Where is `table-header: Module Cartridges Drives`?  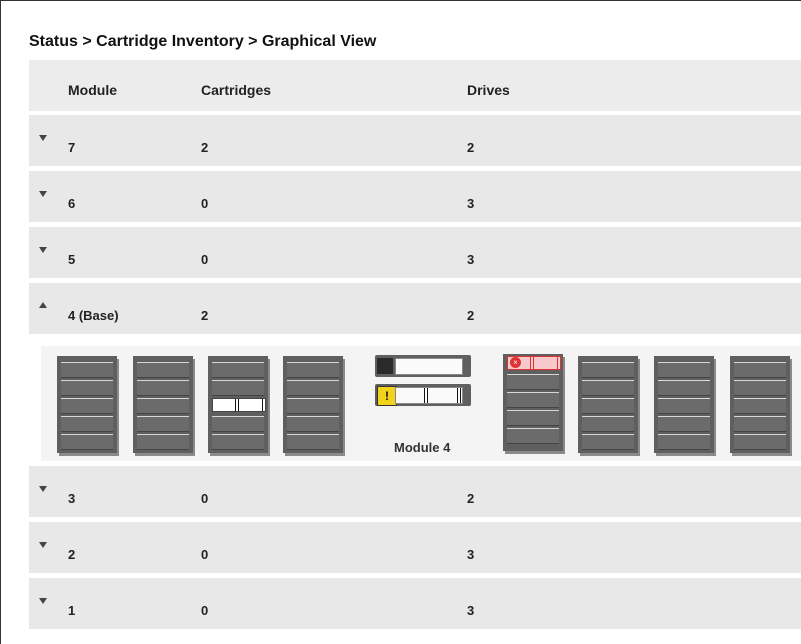 table-header: Module Cartridges Drives is located at coordinates (415, 85).